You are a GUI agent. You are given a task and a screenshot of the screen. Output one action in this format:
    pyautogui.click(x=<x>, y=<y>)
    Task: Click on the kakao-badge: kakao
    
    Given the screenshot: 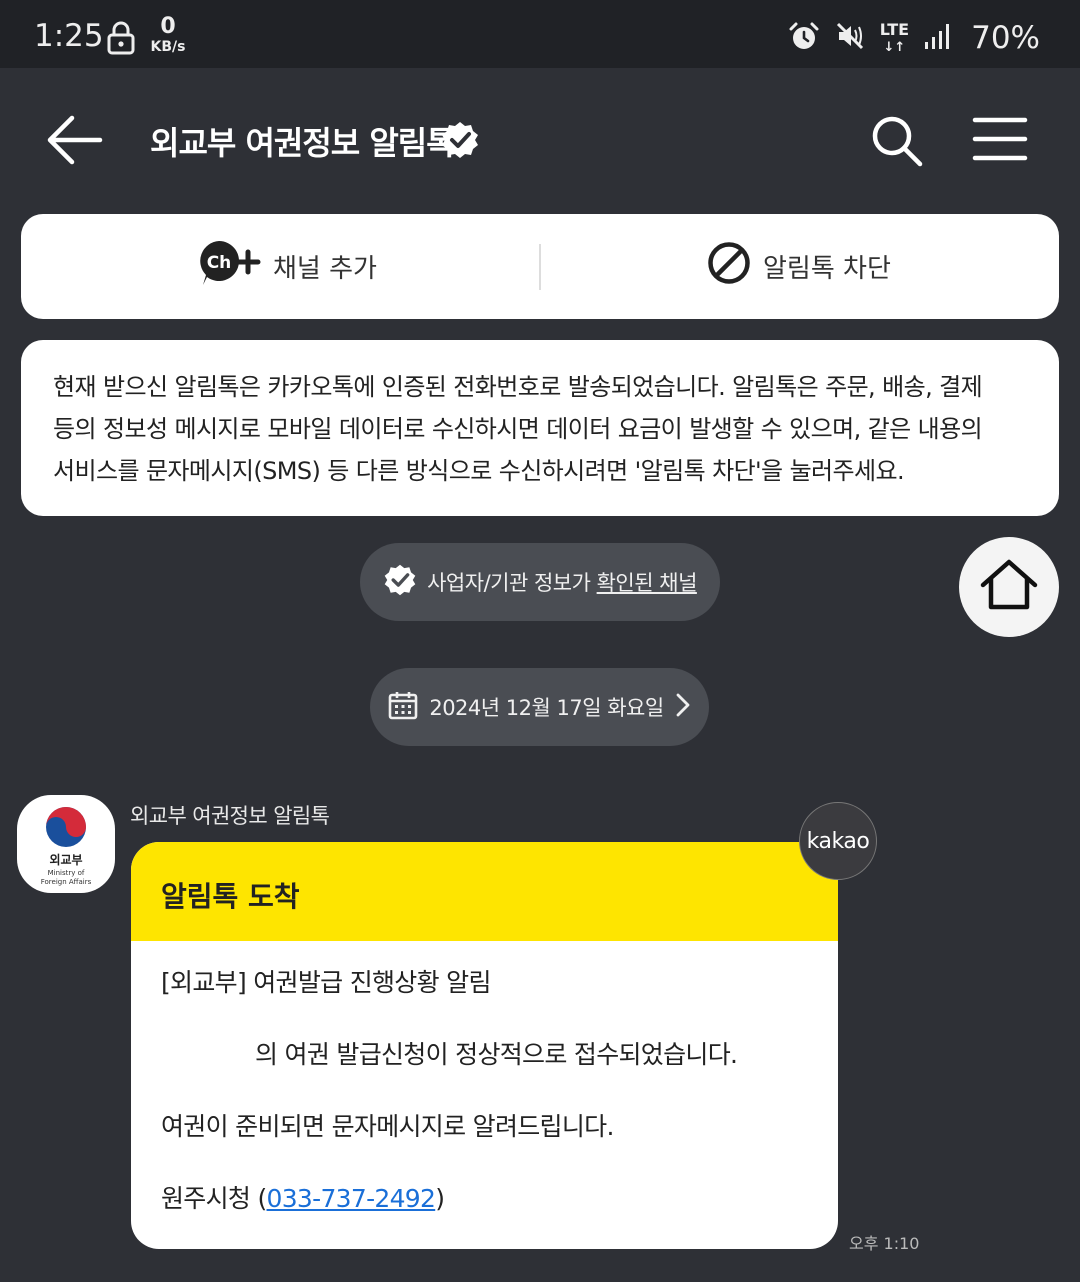 What is the action you would take?
    pyautogui.click(x=838, y=841)
    